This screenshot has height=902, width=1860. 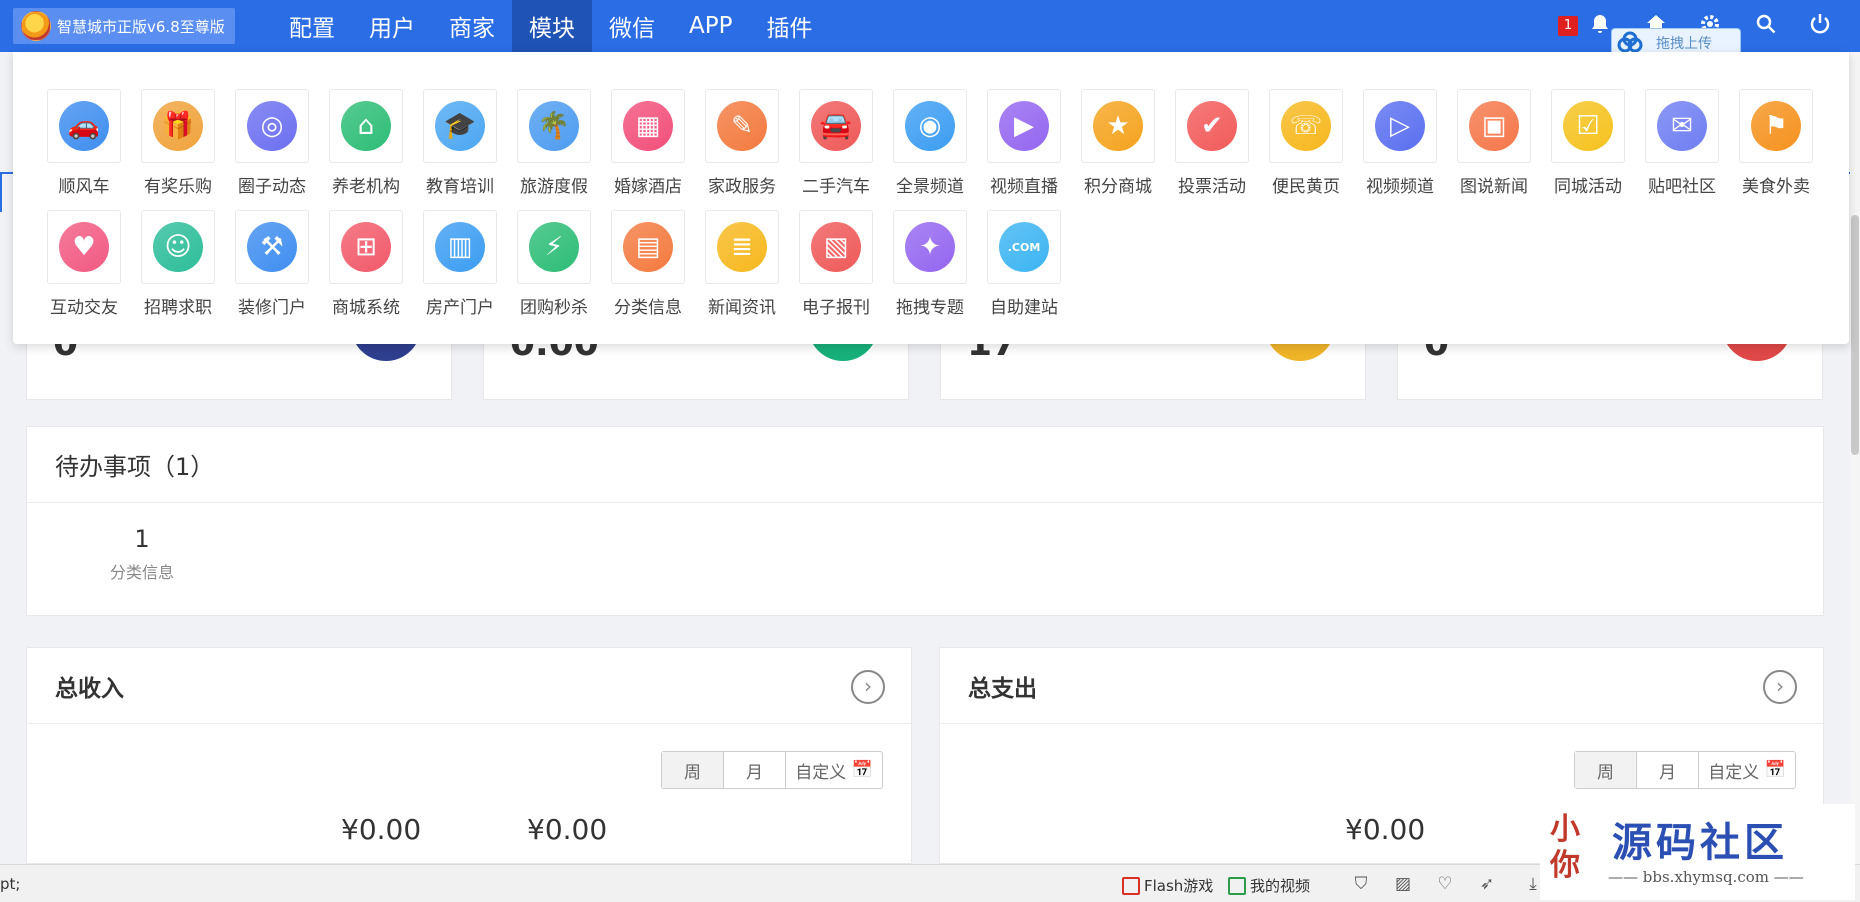 I want to click on module-icon: ⊞, so click(x=366, y=247).